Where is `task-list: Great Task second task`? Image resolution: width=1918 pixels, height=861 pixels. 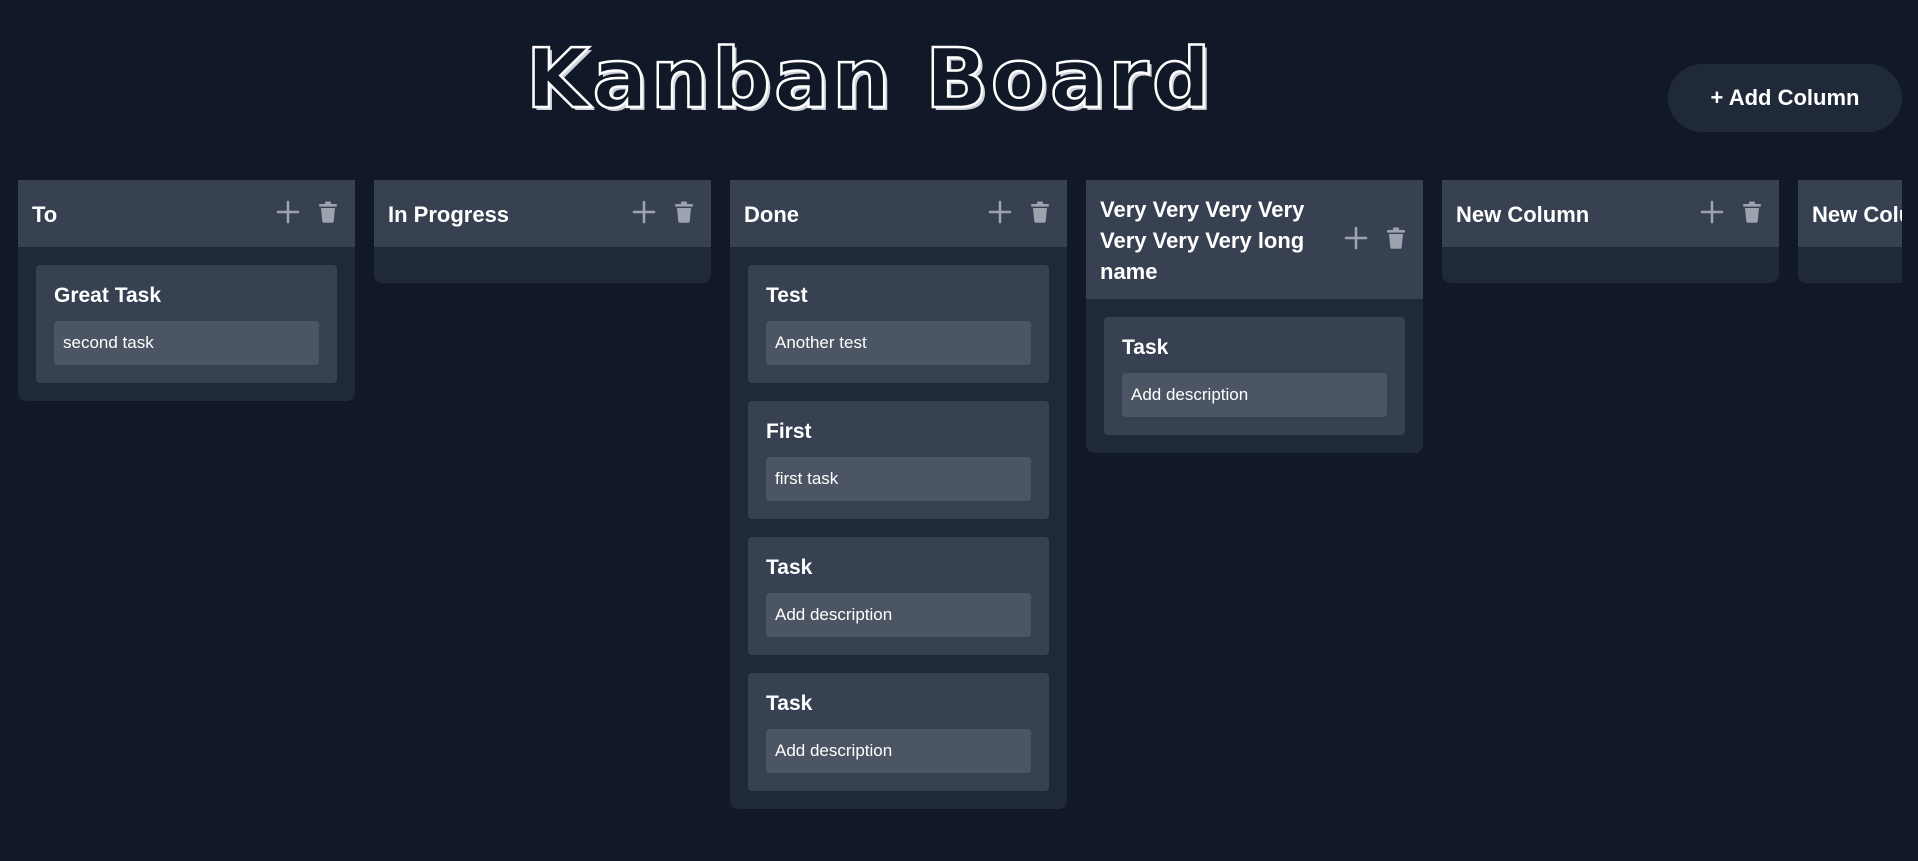
task-list: Great Task second task is located at coordinates (186, 315).